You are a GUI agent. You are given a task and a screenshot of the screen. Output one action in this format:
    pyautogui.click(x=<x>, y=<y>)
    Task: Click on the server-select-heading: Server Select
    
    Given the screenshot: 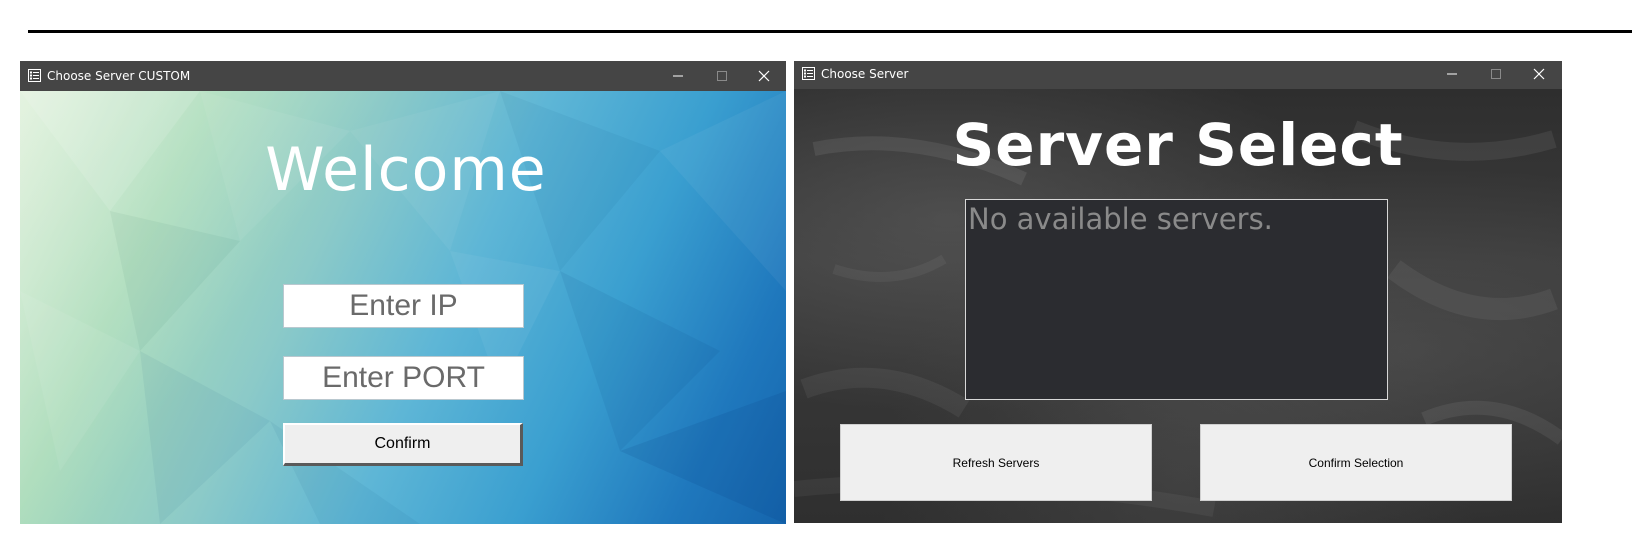 What is the action you would take?
    pyautogui.click(x=1178, y=145)
    